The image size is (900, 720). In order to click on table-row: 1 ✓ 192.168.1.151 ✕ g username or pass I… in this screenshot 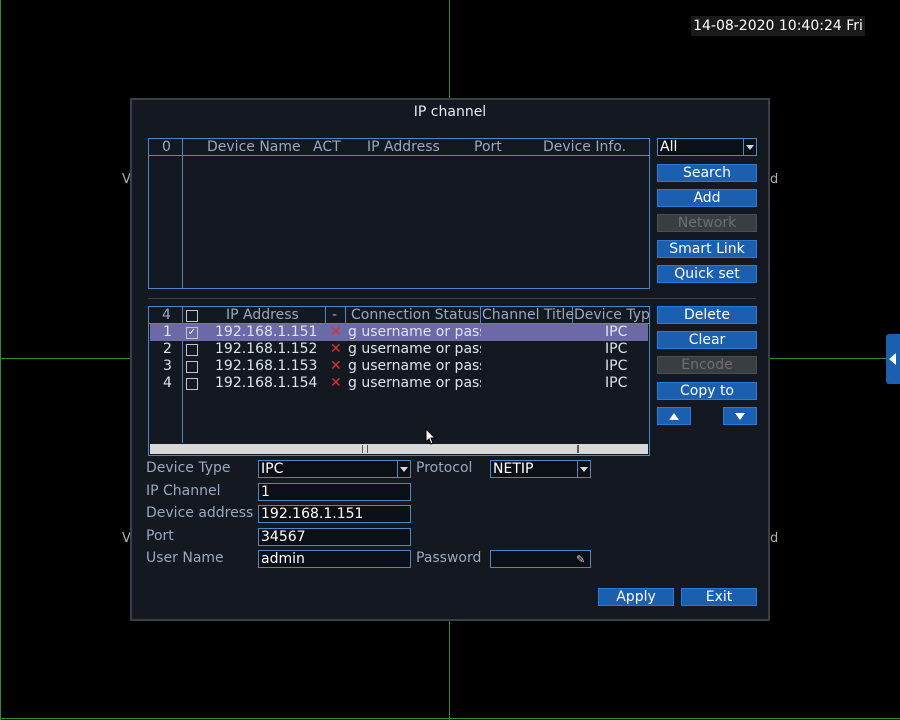, I will do `click(399, 332)`.